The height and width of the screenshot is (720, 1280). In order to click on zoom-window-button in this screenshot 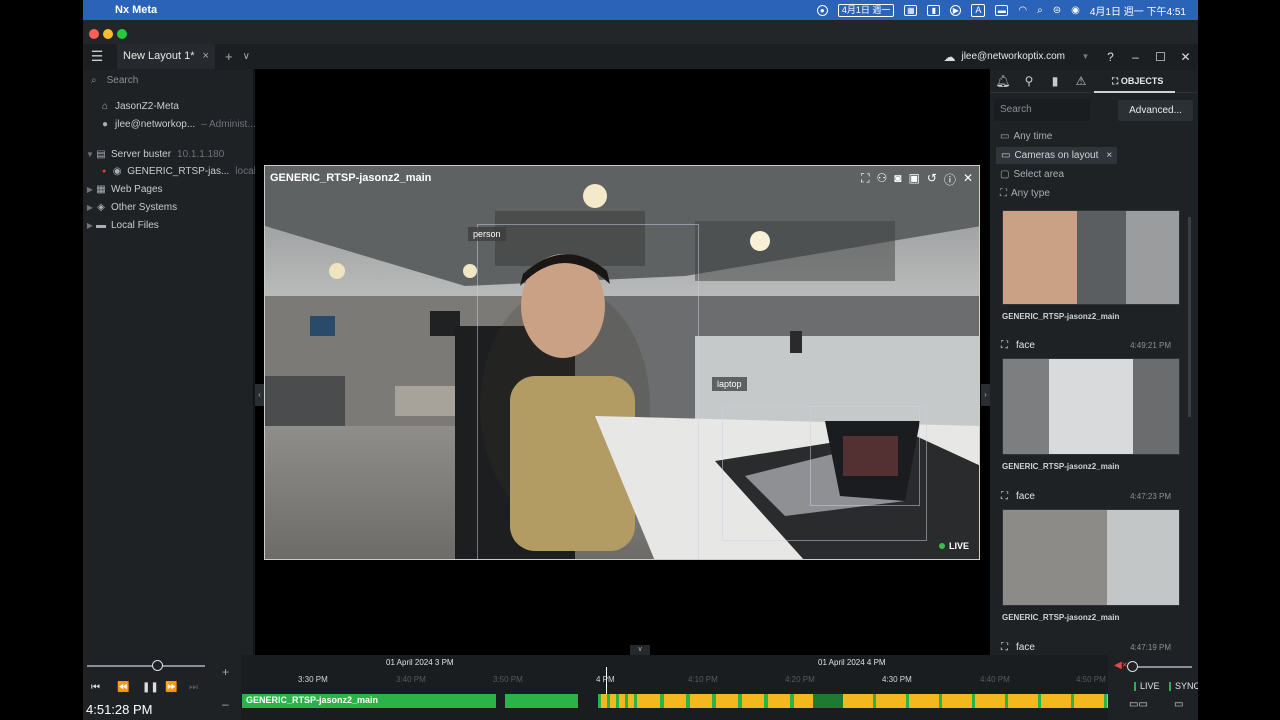, I will do `click(122, 34)`.